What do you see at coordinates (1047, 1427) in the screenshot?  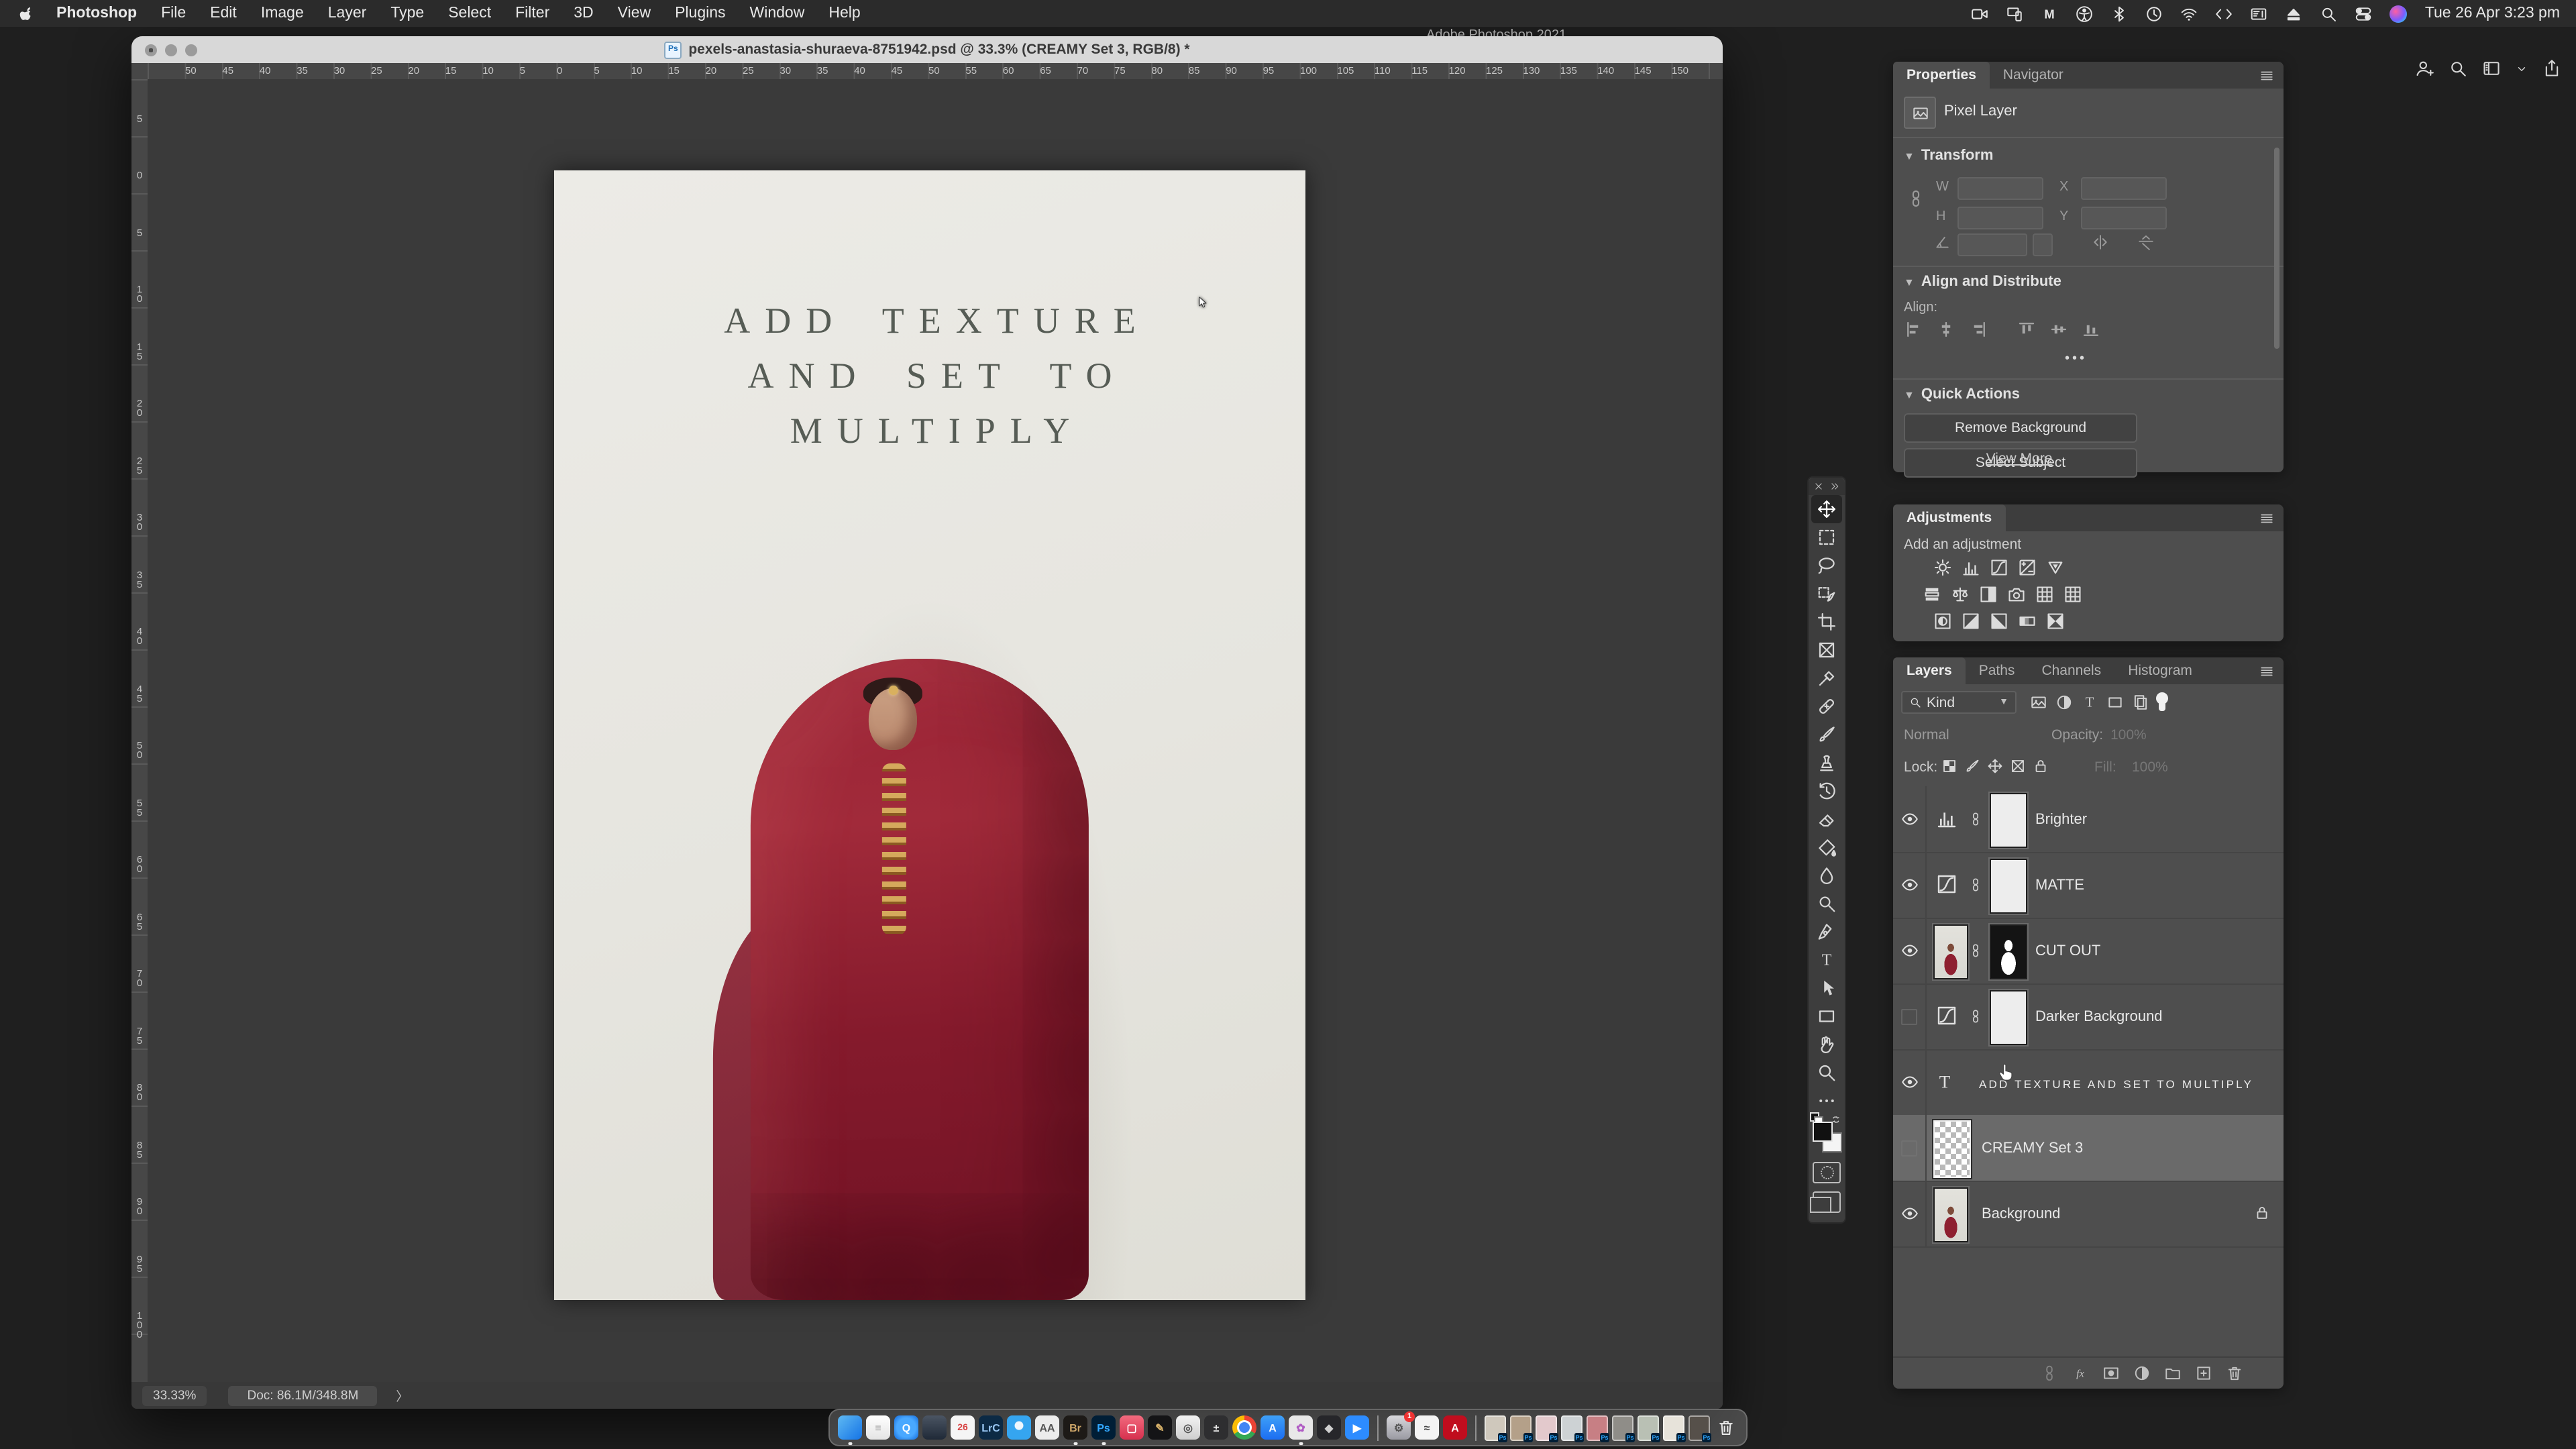 I see `dock-font-book: AA` at bounding box center [1047, 1427].